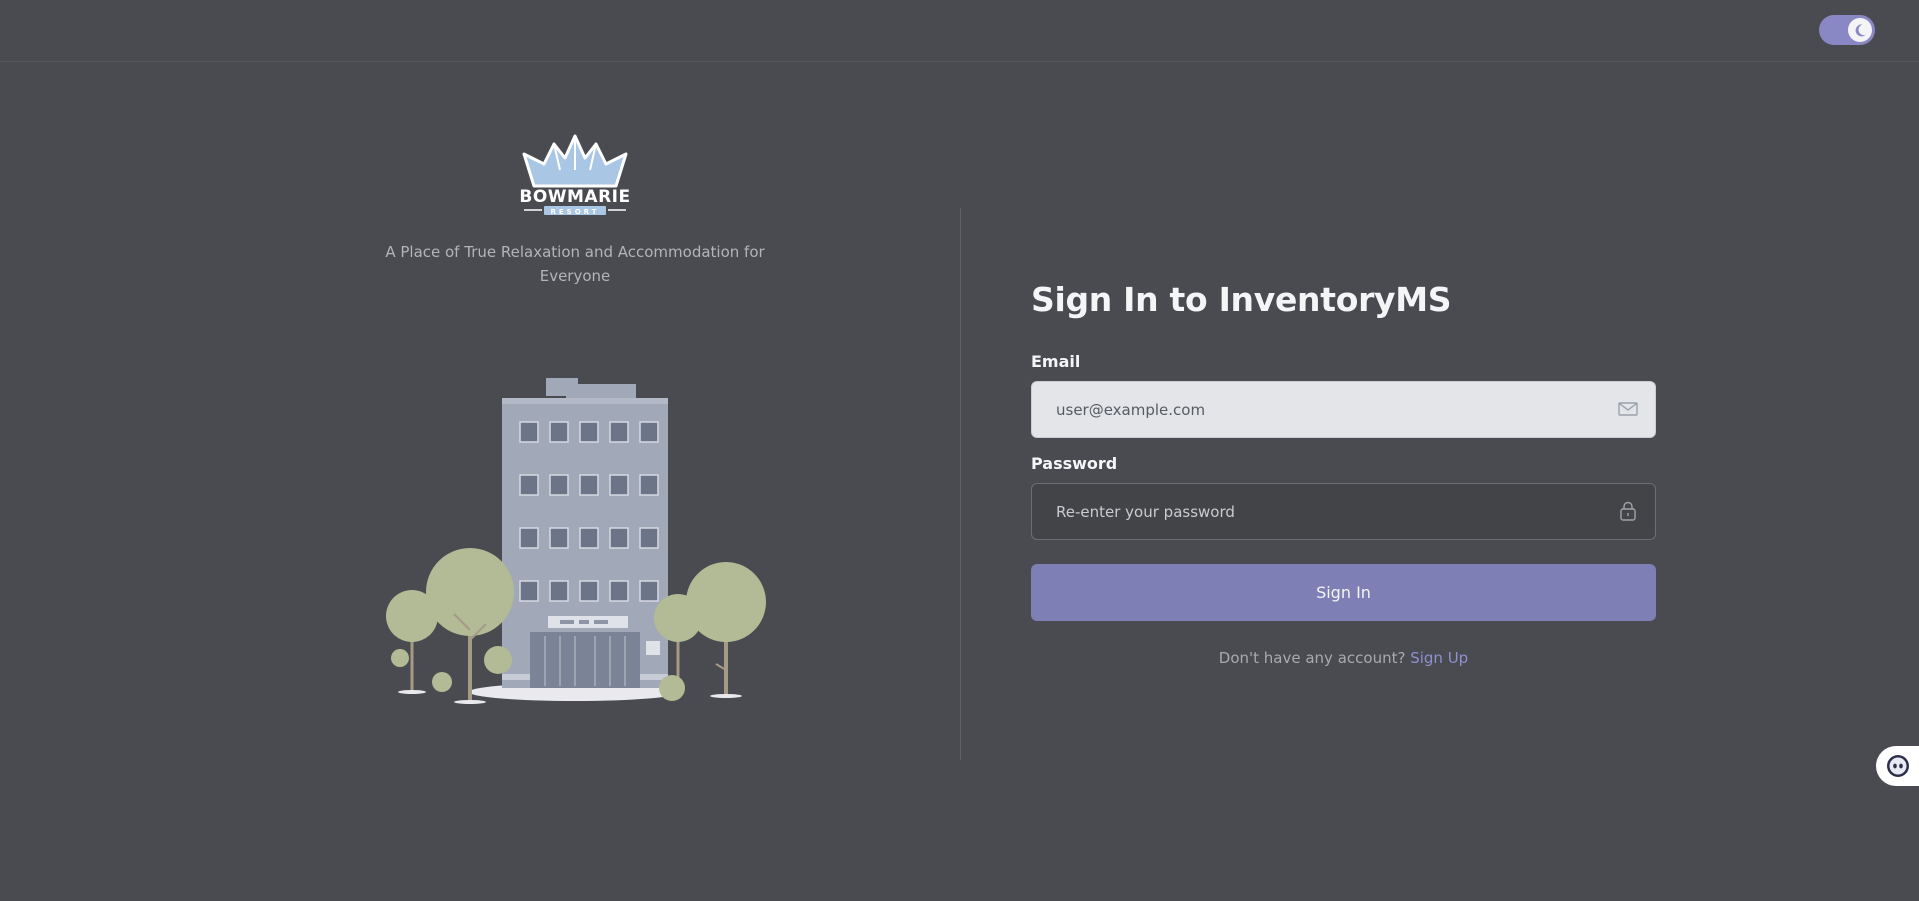 This screenshot has width=1919, height=901. I want to click on email-field-wrapper, so click(1343, 409).